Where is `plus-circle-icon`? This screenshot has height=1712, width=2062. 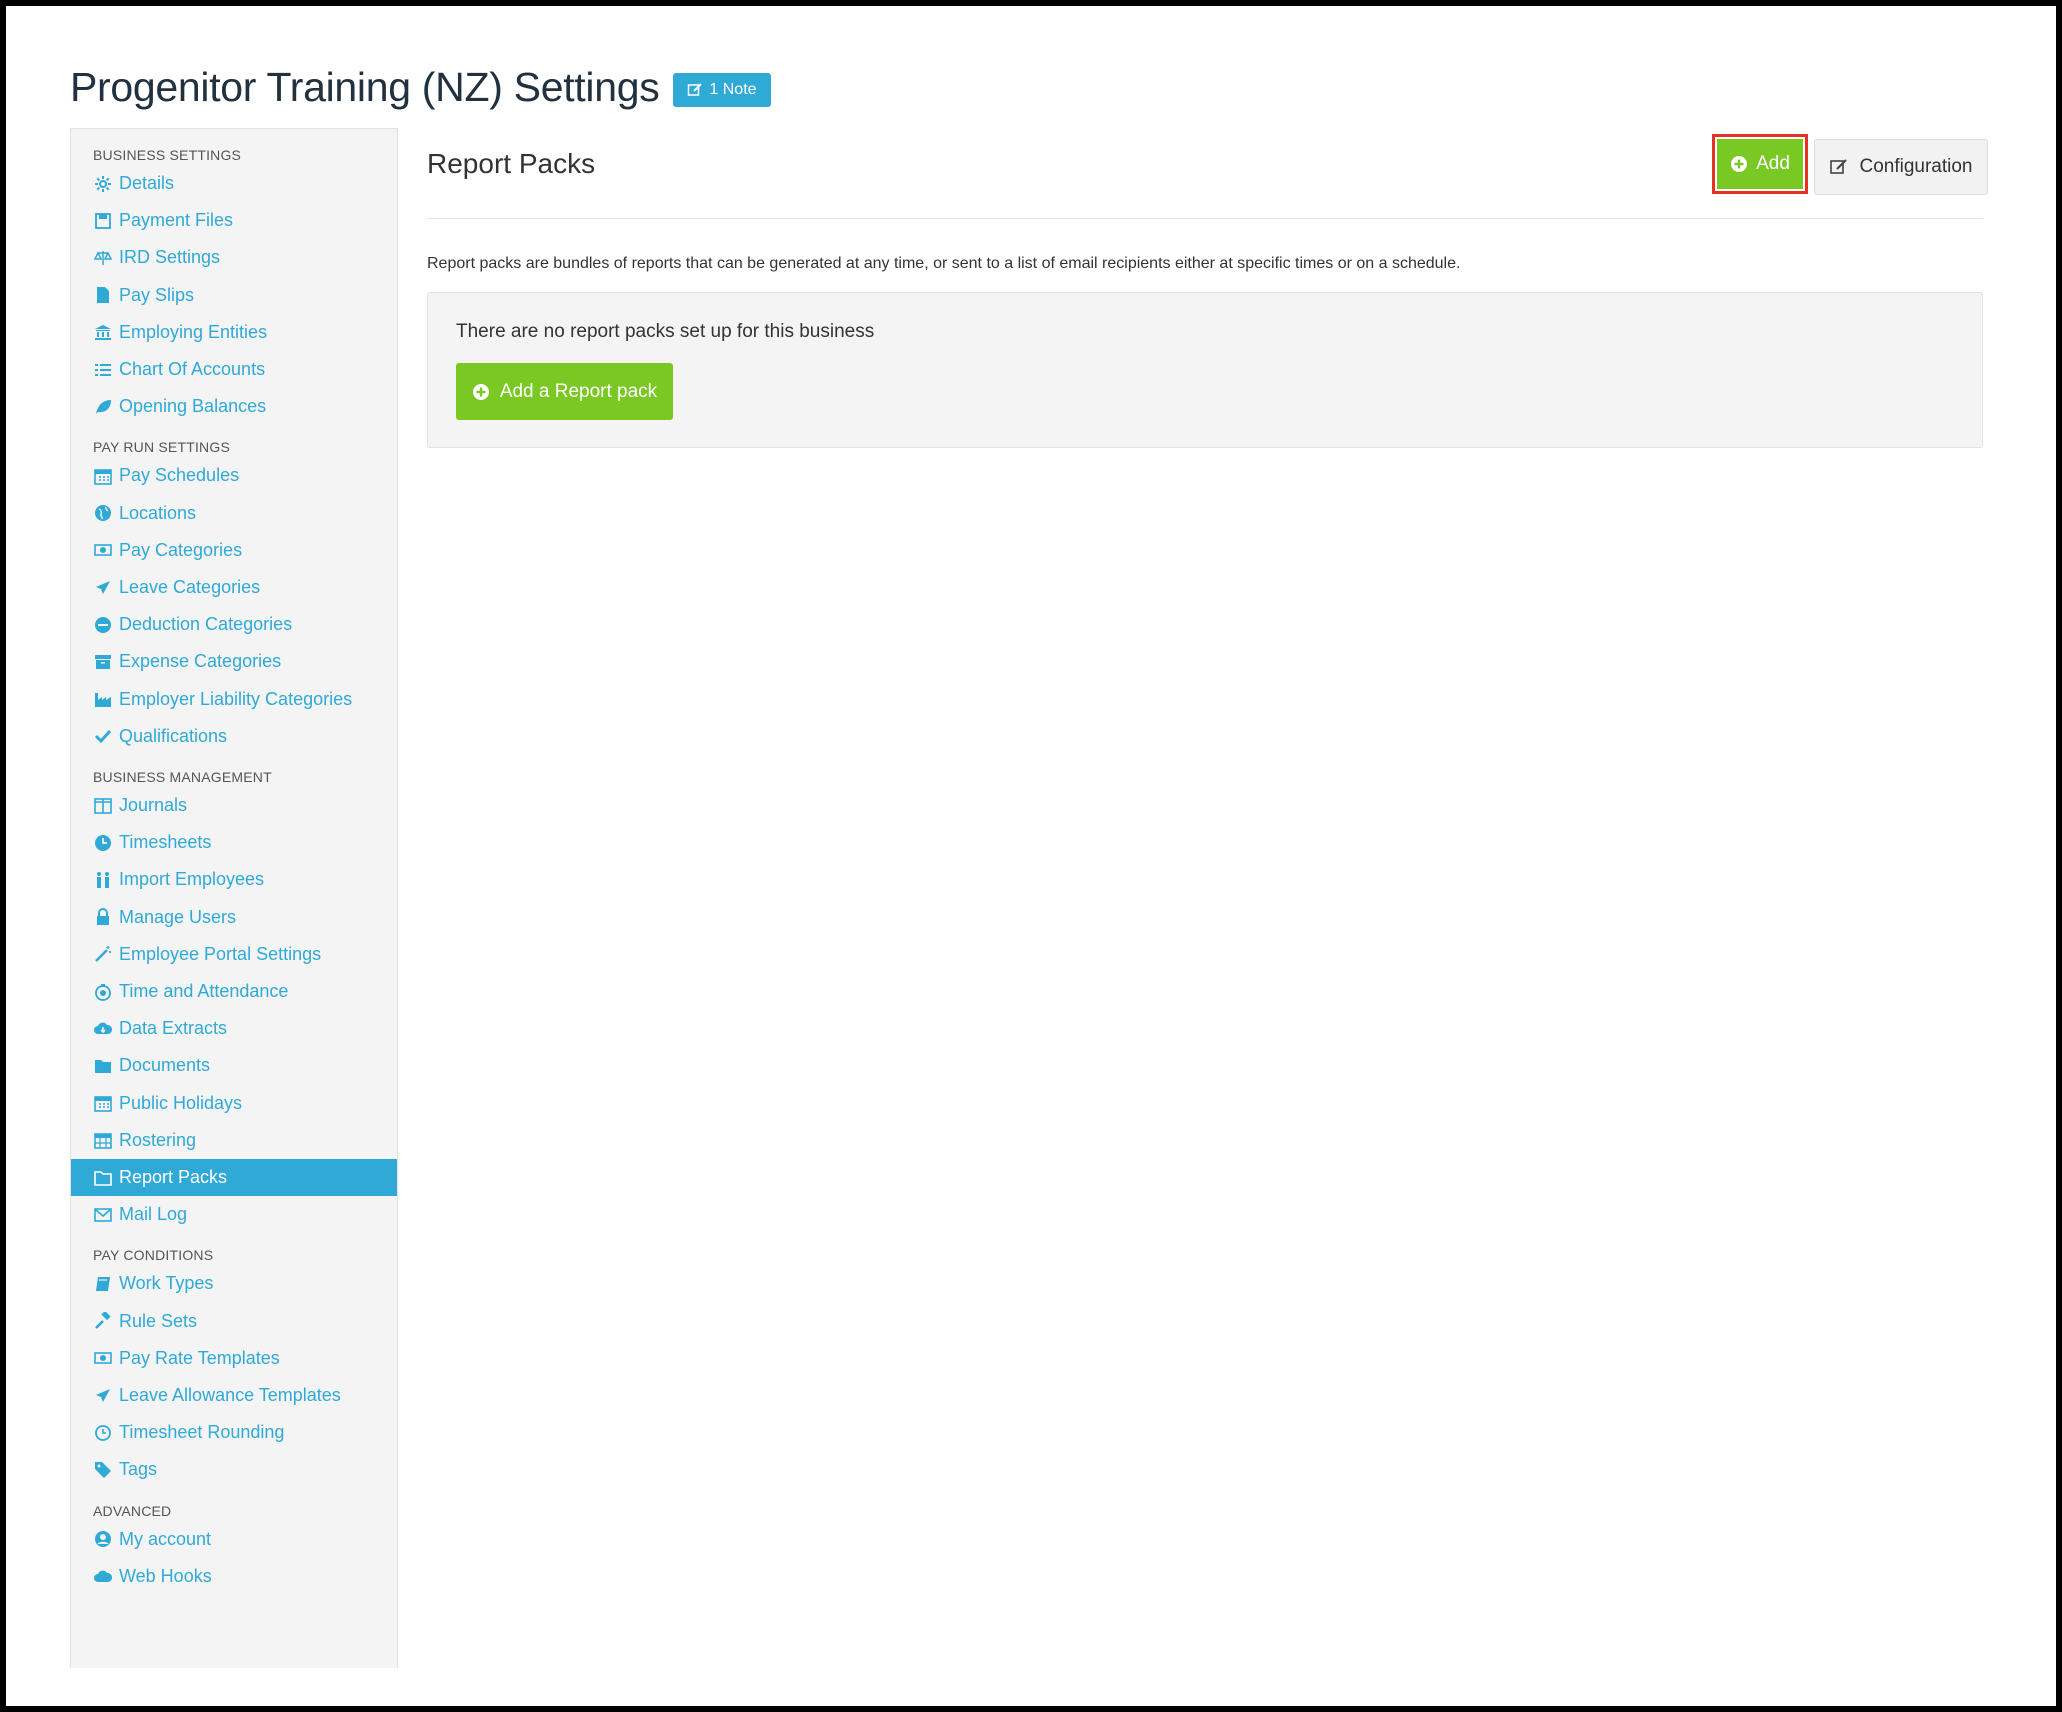
plus-circle-icon is located at coordinates (480, 391).